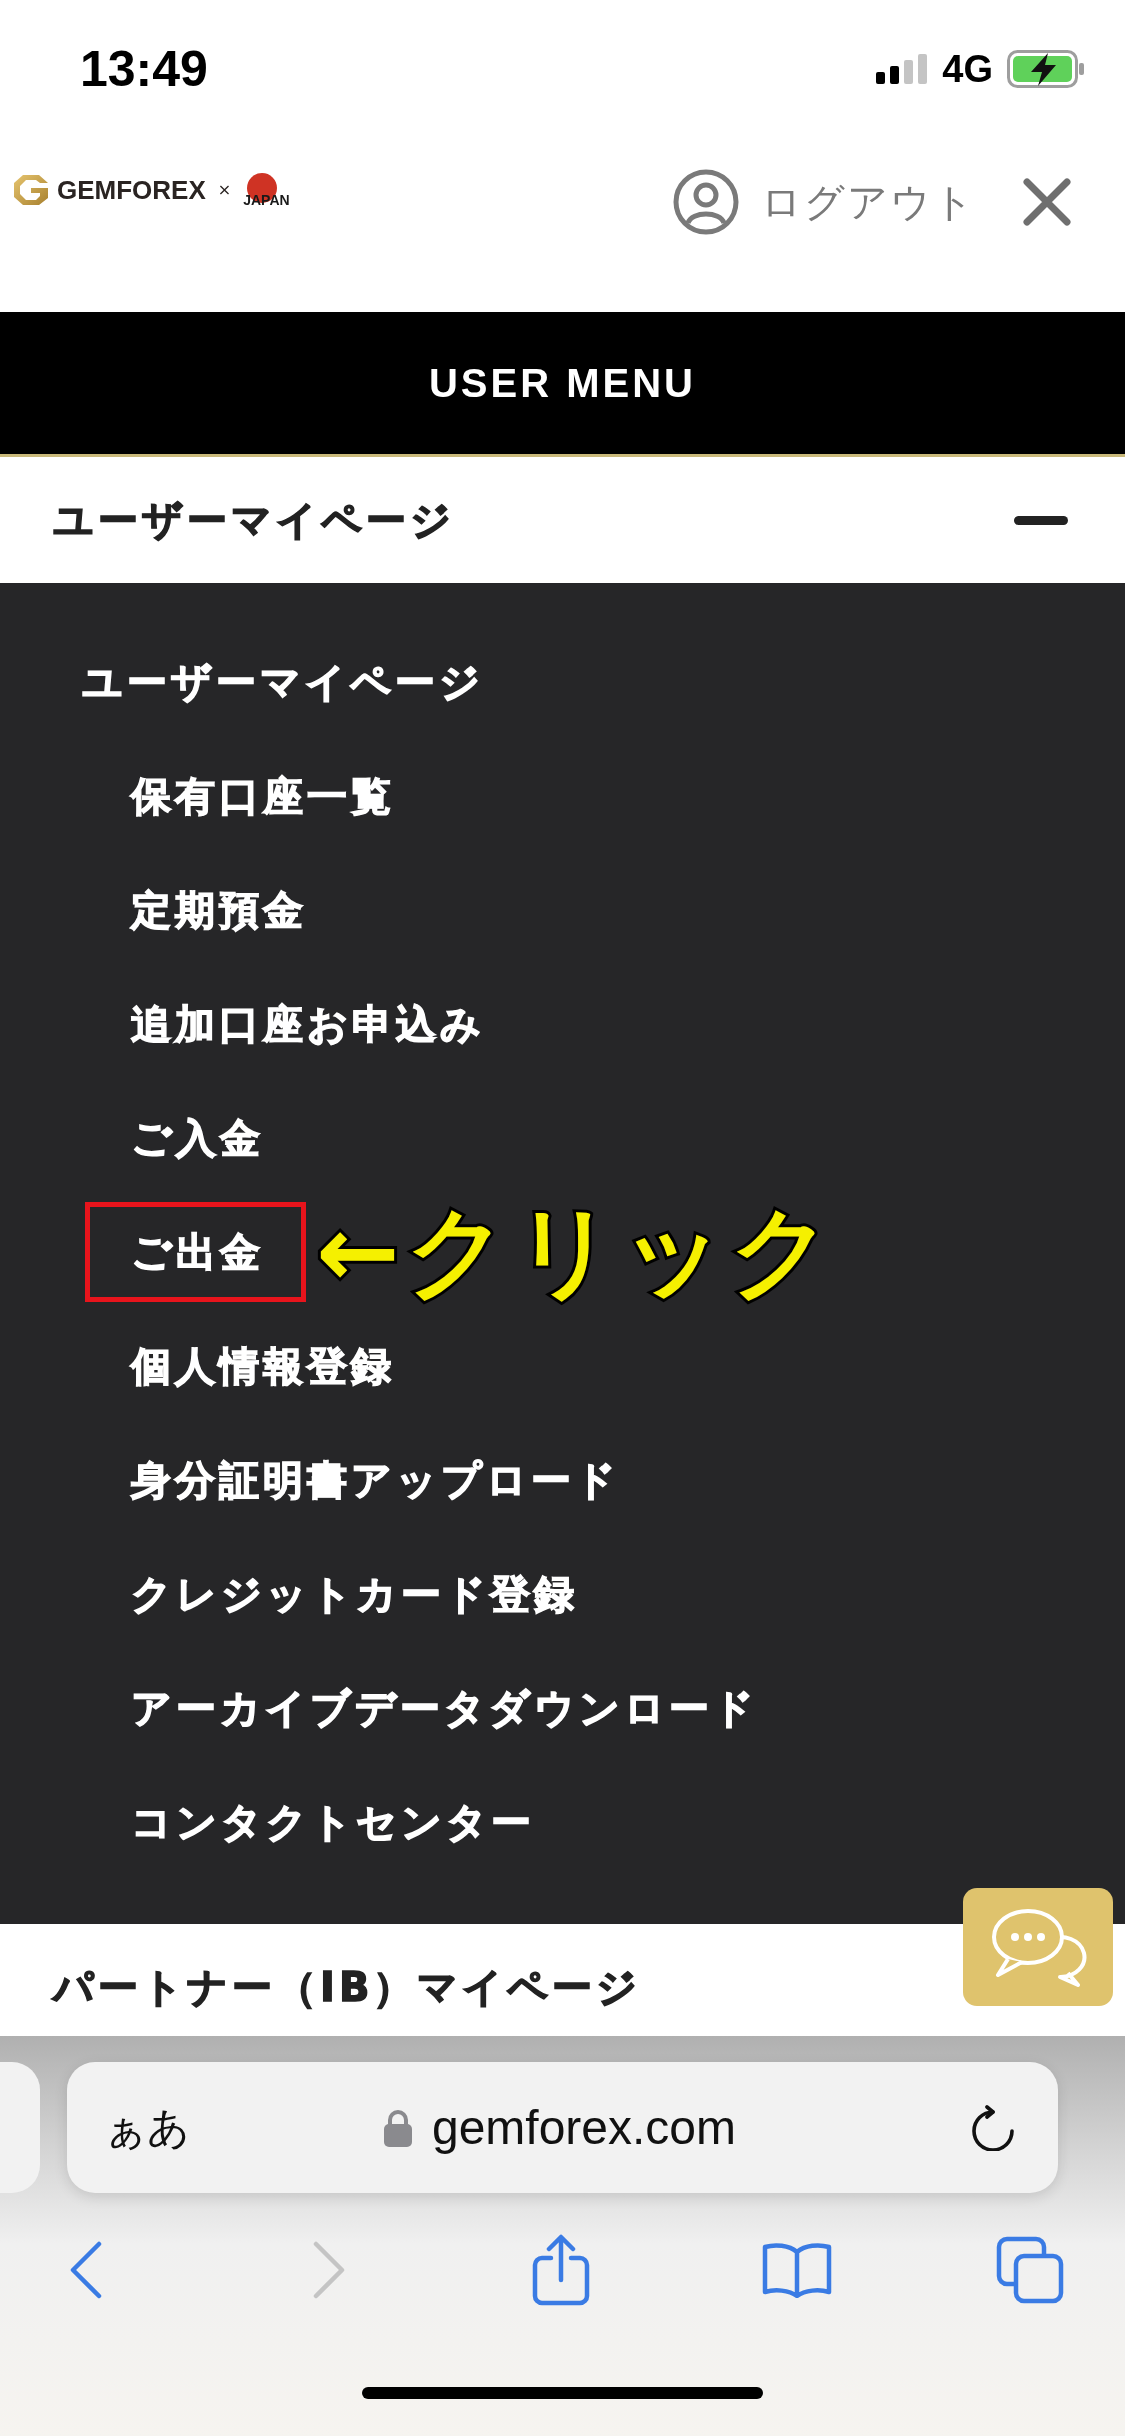 This screenshot has height=2436, width=1125. What do you see at coordinates (147, 2127) in the screenshot?
I see `text-size-button: ぁあ` at bounding box center [147, 2127].